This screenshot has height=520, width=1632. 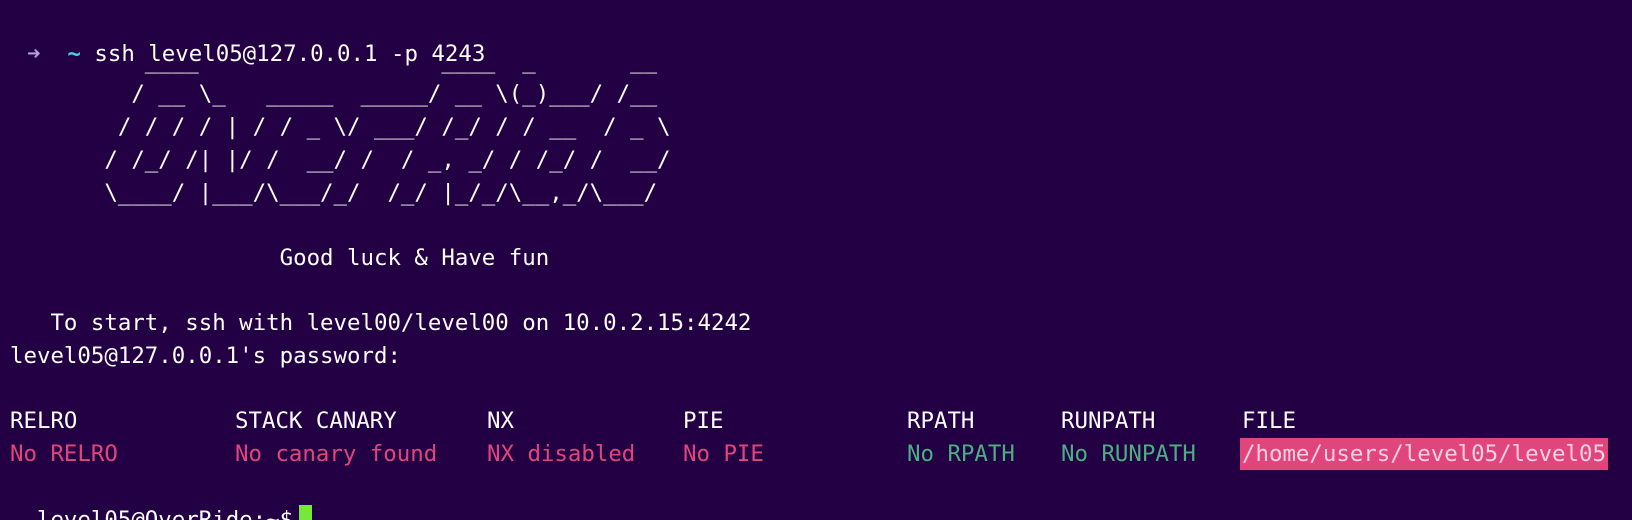 What do you see at coordinates (703, 421) in the screenshot?
I see `checksec-header-pie: PIE` at bounding box center [703, 421].